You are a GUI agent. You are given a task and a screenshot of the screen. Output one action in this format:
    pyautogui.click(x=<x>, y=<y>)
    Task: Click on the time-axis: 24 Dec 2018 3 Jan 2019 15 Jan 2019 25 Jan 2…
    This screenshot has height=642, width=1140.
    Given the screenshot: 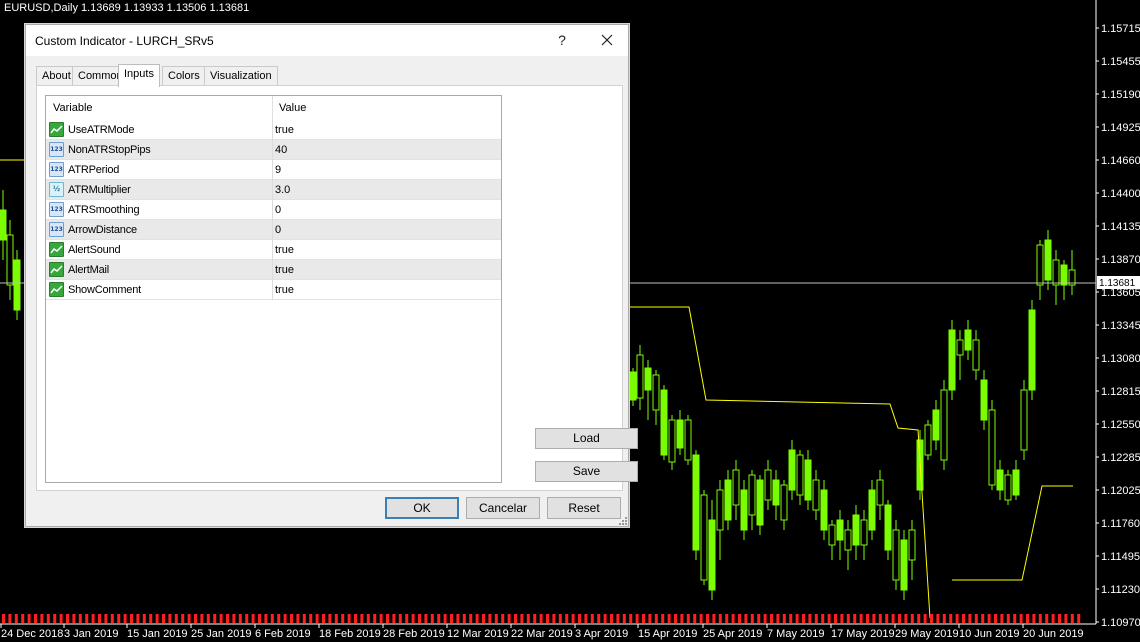 What is the action you would take?
    pyautogui.click(x=542, y=632)
    